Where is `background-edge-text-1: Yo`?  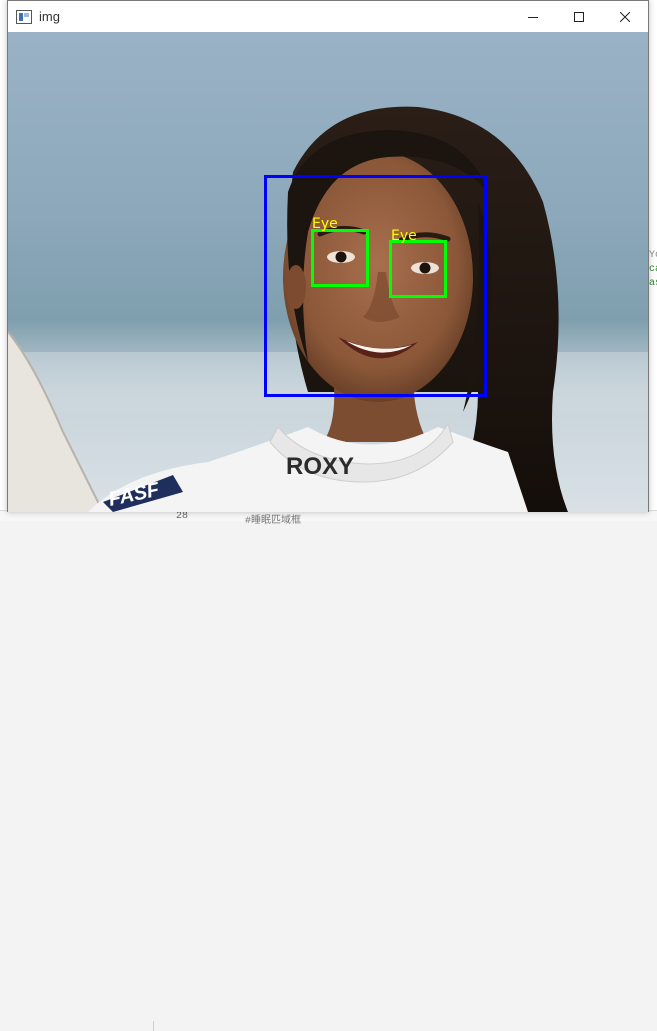
background-edge-text-1: Yo is located at coordinates (653, 255).